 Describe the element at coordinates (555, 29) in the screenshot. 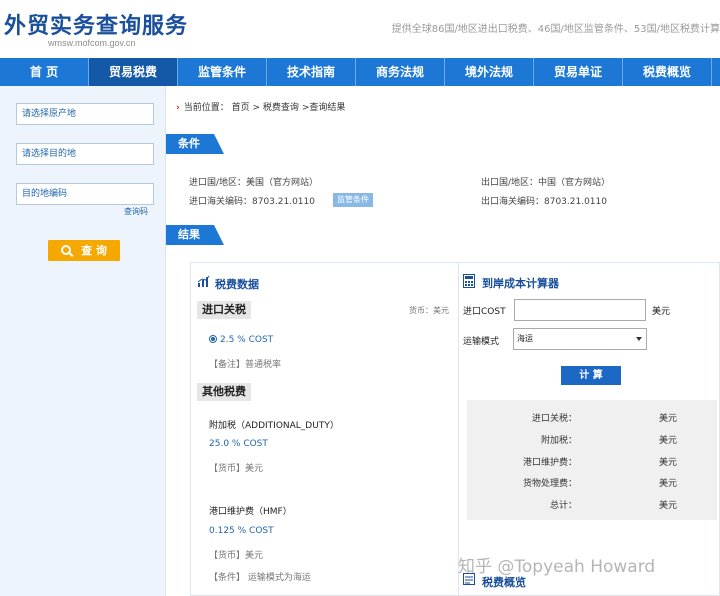

I see `site-tagline: 提供全球86国/地区进出口税费、46国/地区监管条件、53国/地区税费计算` at that location.